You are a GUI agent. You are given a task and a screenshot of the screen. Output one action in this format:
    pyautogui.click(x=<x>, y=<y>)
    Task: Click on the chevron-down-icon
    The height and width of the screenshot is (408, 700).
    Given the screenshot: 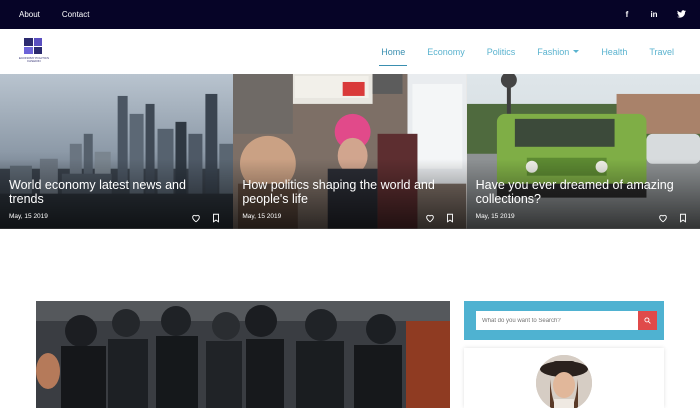 What is the action you would take?
    pyautogui.click(x=576, y=51)
    